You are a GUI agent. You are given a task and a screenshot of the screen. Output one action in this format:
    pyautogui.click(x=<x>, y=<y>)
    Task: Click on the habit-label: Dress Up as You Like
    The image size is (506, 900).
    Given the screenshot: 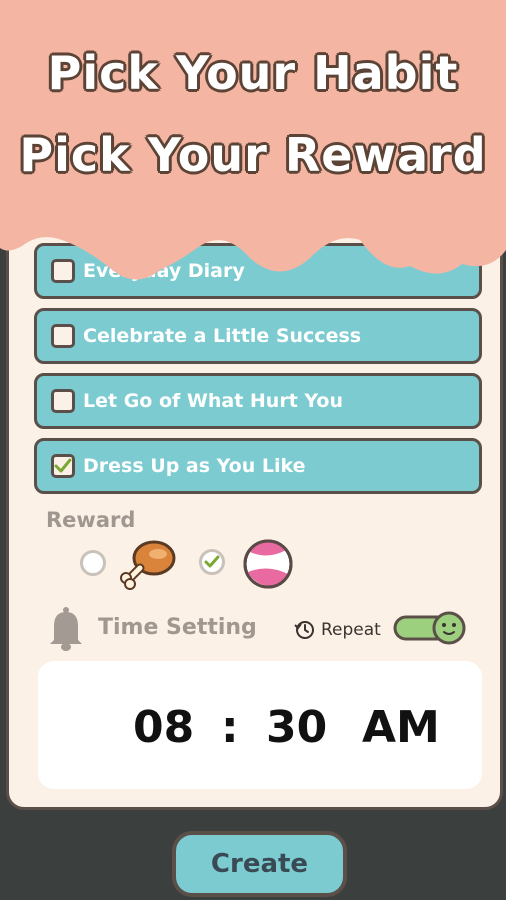 What is the action you would take?
    pyautogui.click(x=194, y=466)
    